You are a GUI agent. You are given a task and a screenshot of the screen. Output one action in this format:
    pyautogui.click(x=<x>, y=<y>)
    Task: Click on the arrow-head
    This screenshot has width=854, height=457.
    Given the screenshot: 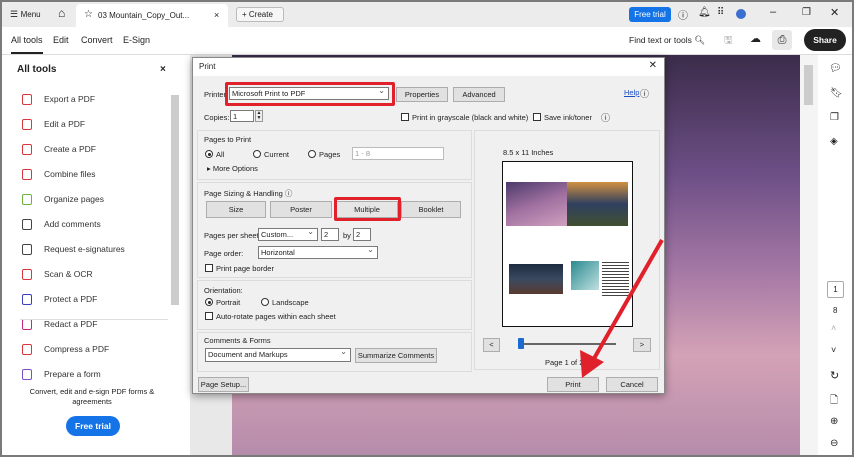 What is the action you would take?
    pyautogui.click(x=592, y=364)
    